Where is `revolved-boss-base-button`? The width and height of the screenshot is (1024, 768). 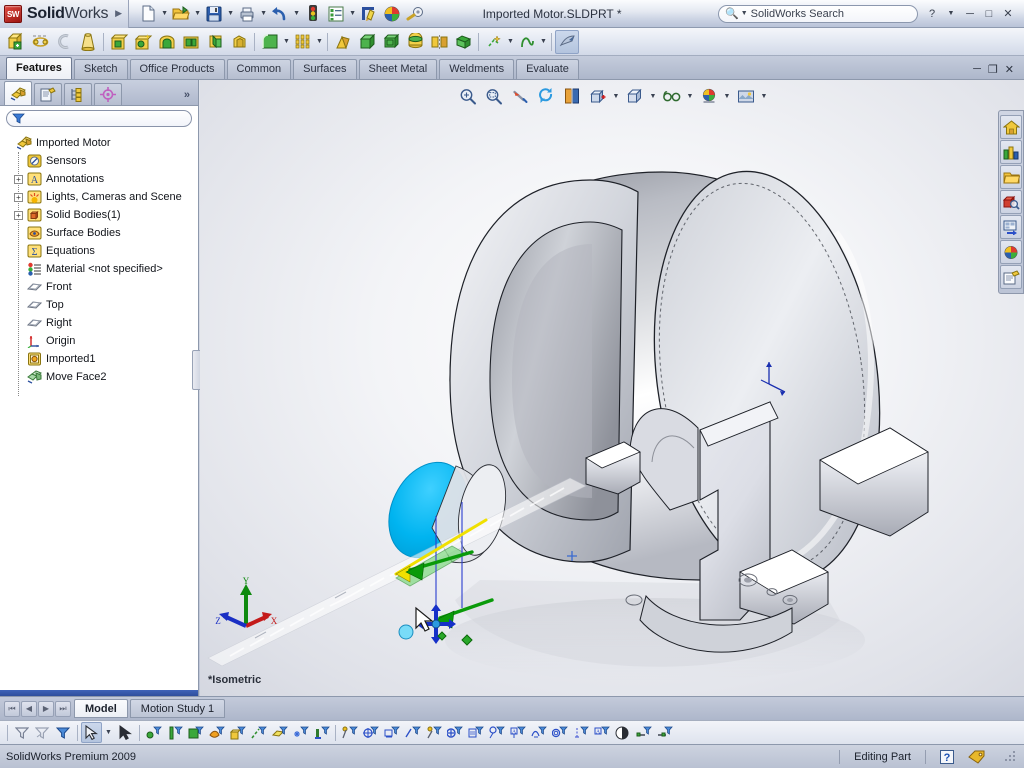
revolved-boss-base-button is located at coordinates (40, 42).